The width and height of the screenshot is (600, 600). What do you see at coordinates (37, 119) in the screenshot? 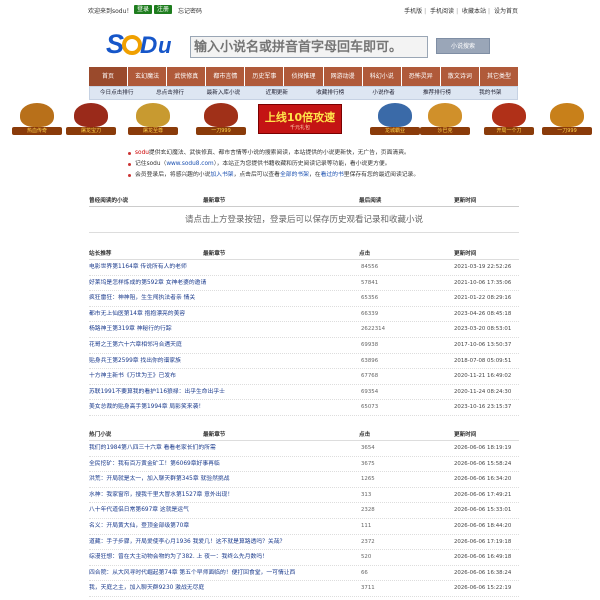
I see `game-banner: 热血传奇` at bounding box center [37, 119].